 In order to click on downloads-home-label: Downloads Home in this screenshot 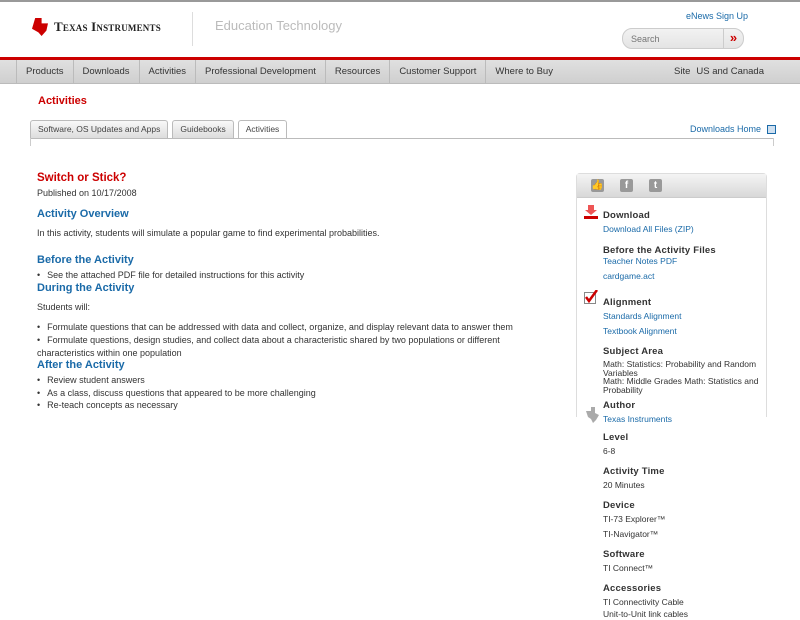, I will do `click(726, 129)`.